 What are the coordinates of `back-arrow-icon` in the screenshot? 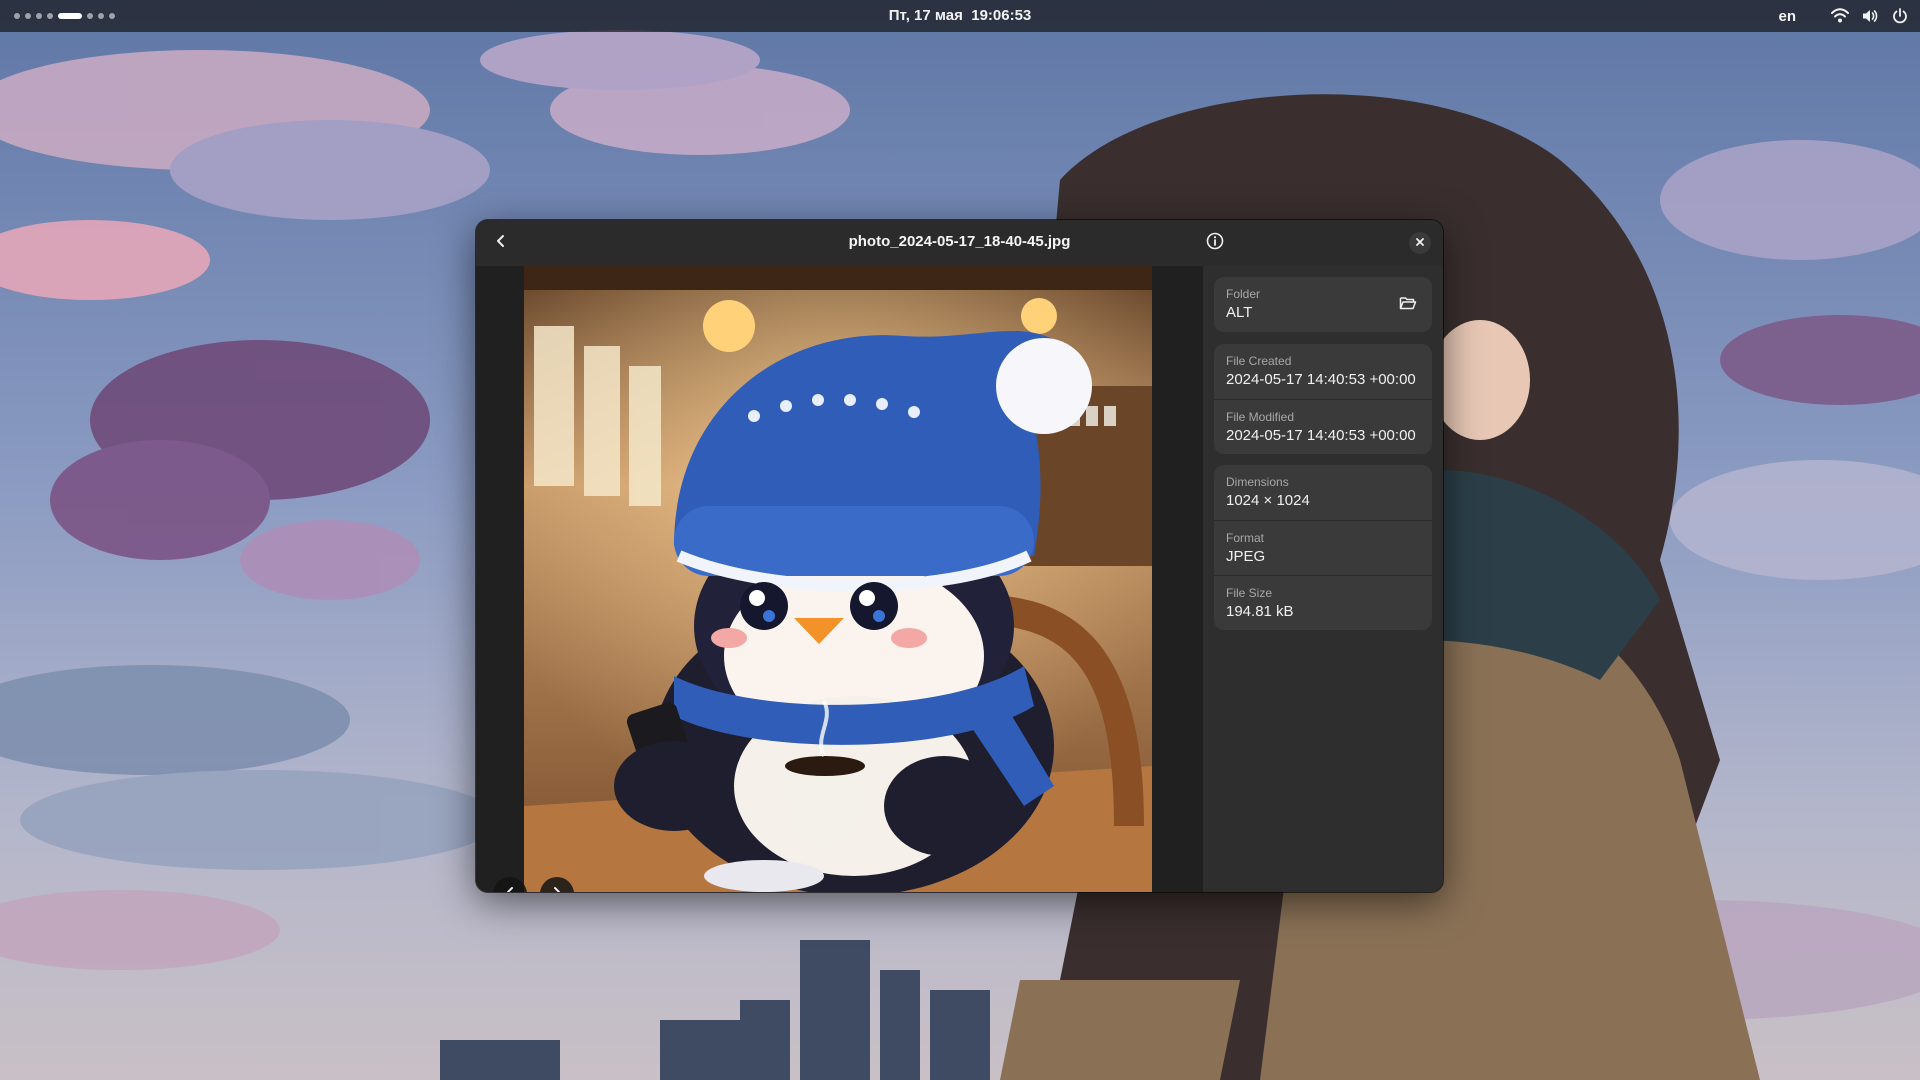 It's located at (501, 243).